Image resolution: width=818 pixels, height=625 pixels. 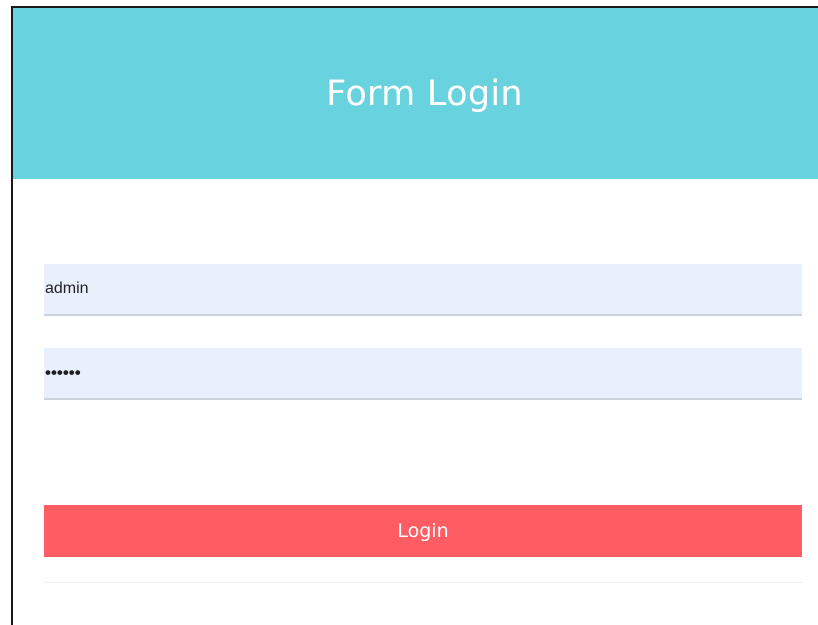 I want to click on username-input, so click(x=423, y=290).